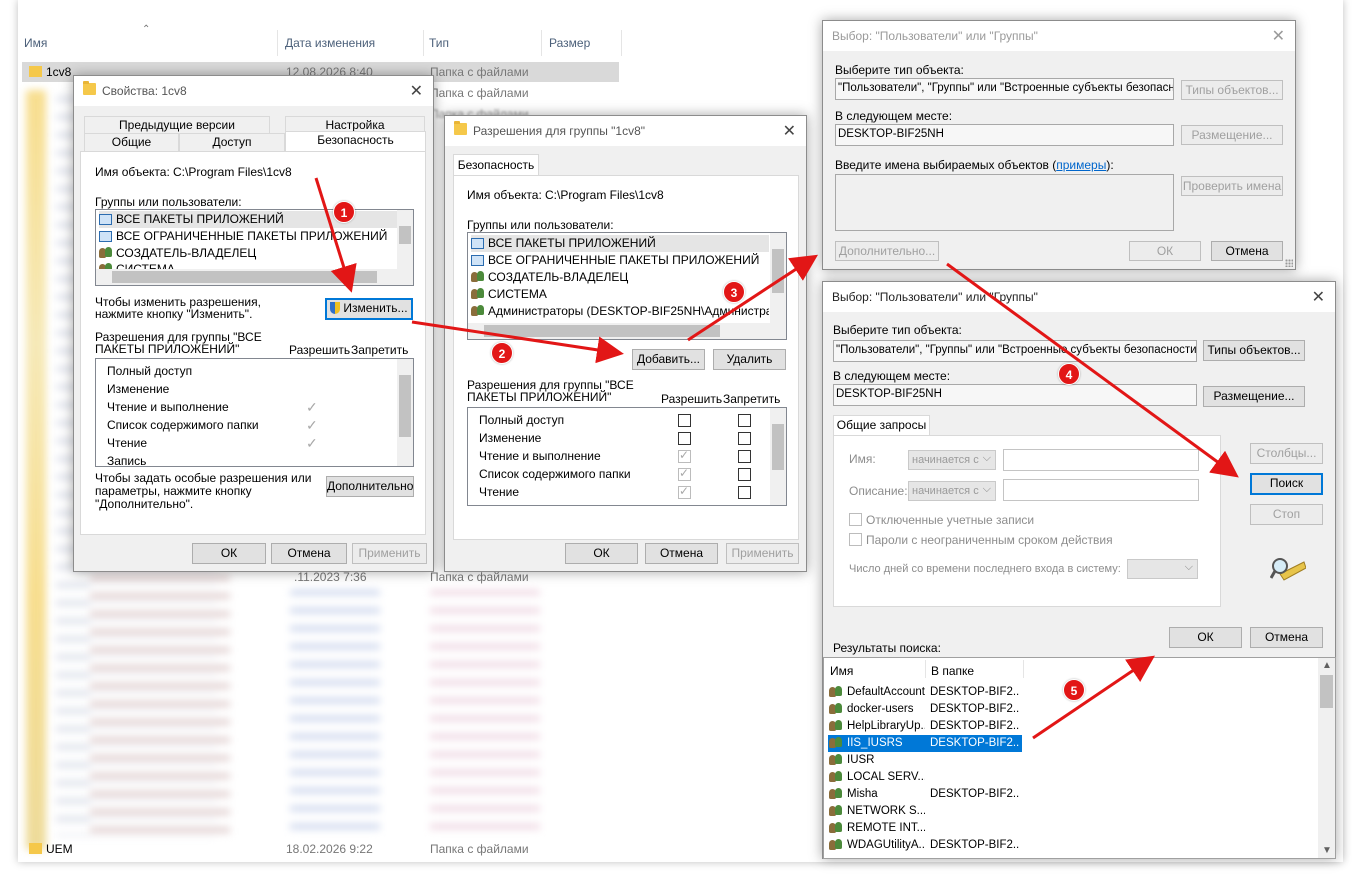  I want to click on results-col-name: Имя, so click(841, 671).